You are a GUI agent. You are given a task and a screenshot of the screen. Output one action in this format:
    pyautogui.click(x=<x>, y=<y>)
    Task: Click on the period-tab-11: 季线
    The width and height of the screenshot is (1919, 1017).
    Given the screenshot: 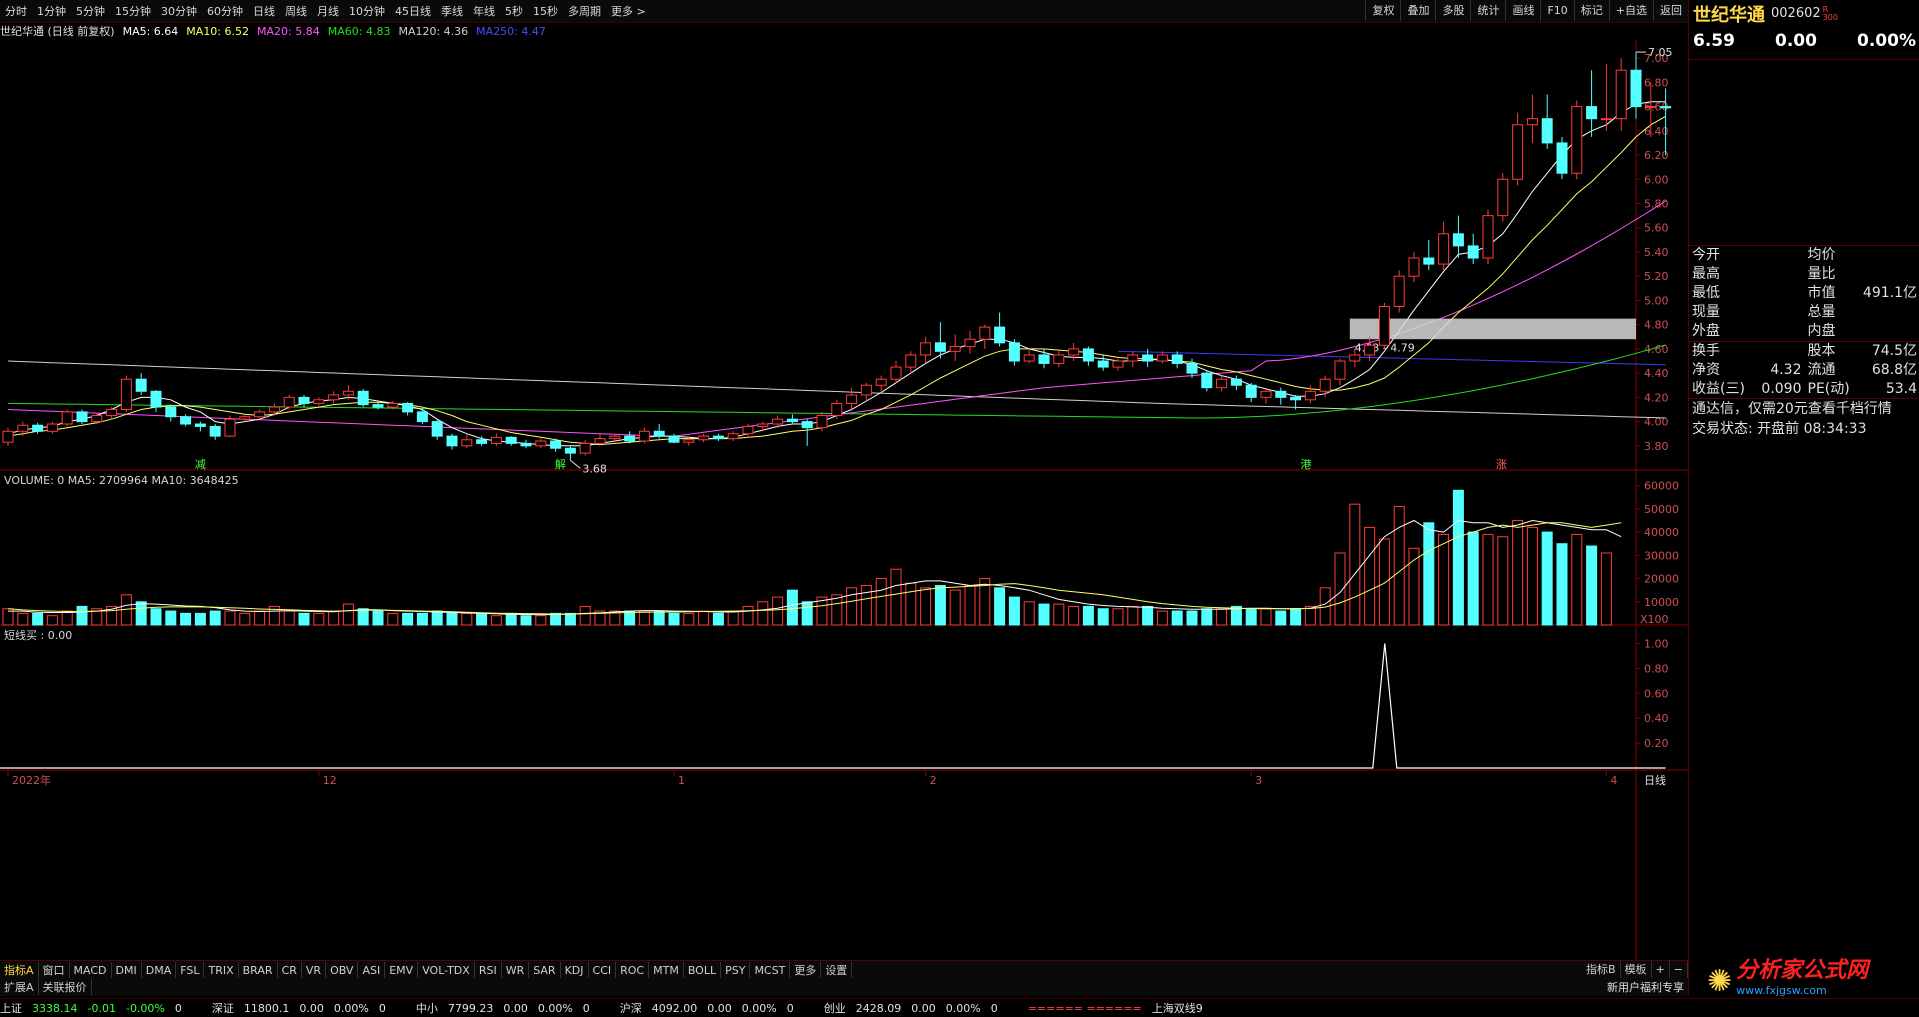 What is the action you would take?
    pyautogui.click(x=452, y=11)
    